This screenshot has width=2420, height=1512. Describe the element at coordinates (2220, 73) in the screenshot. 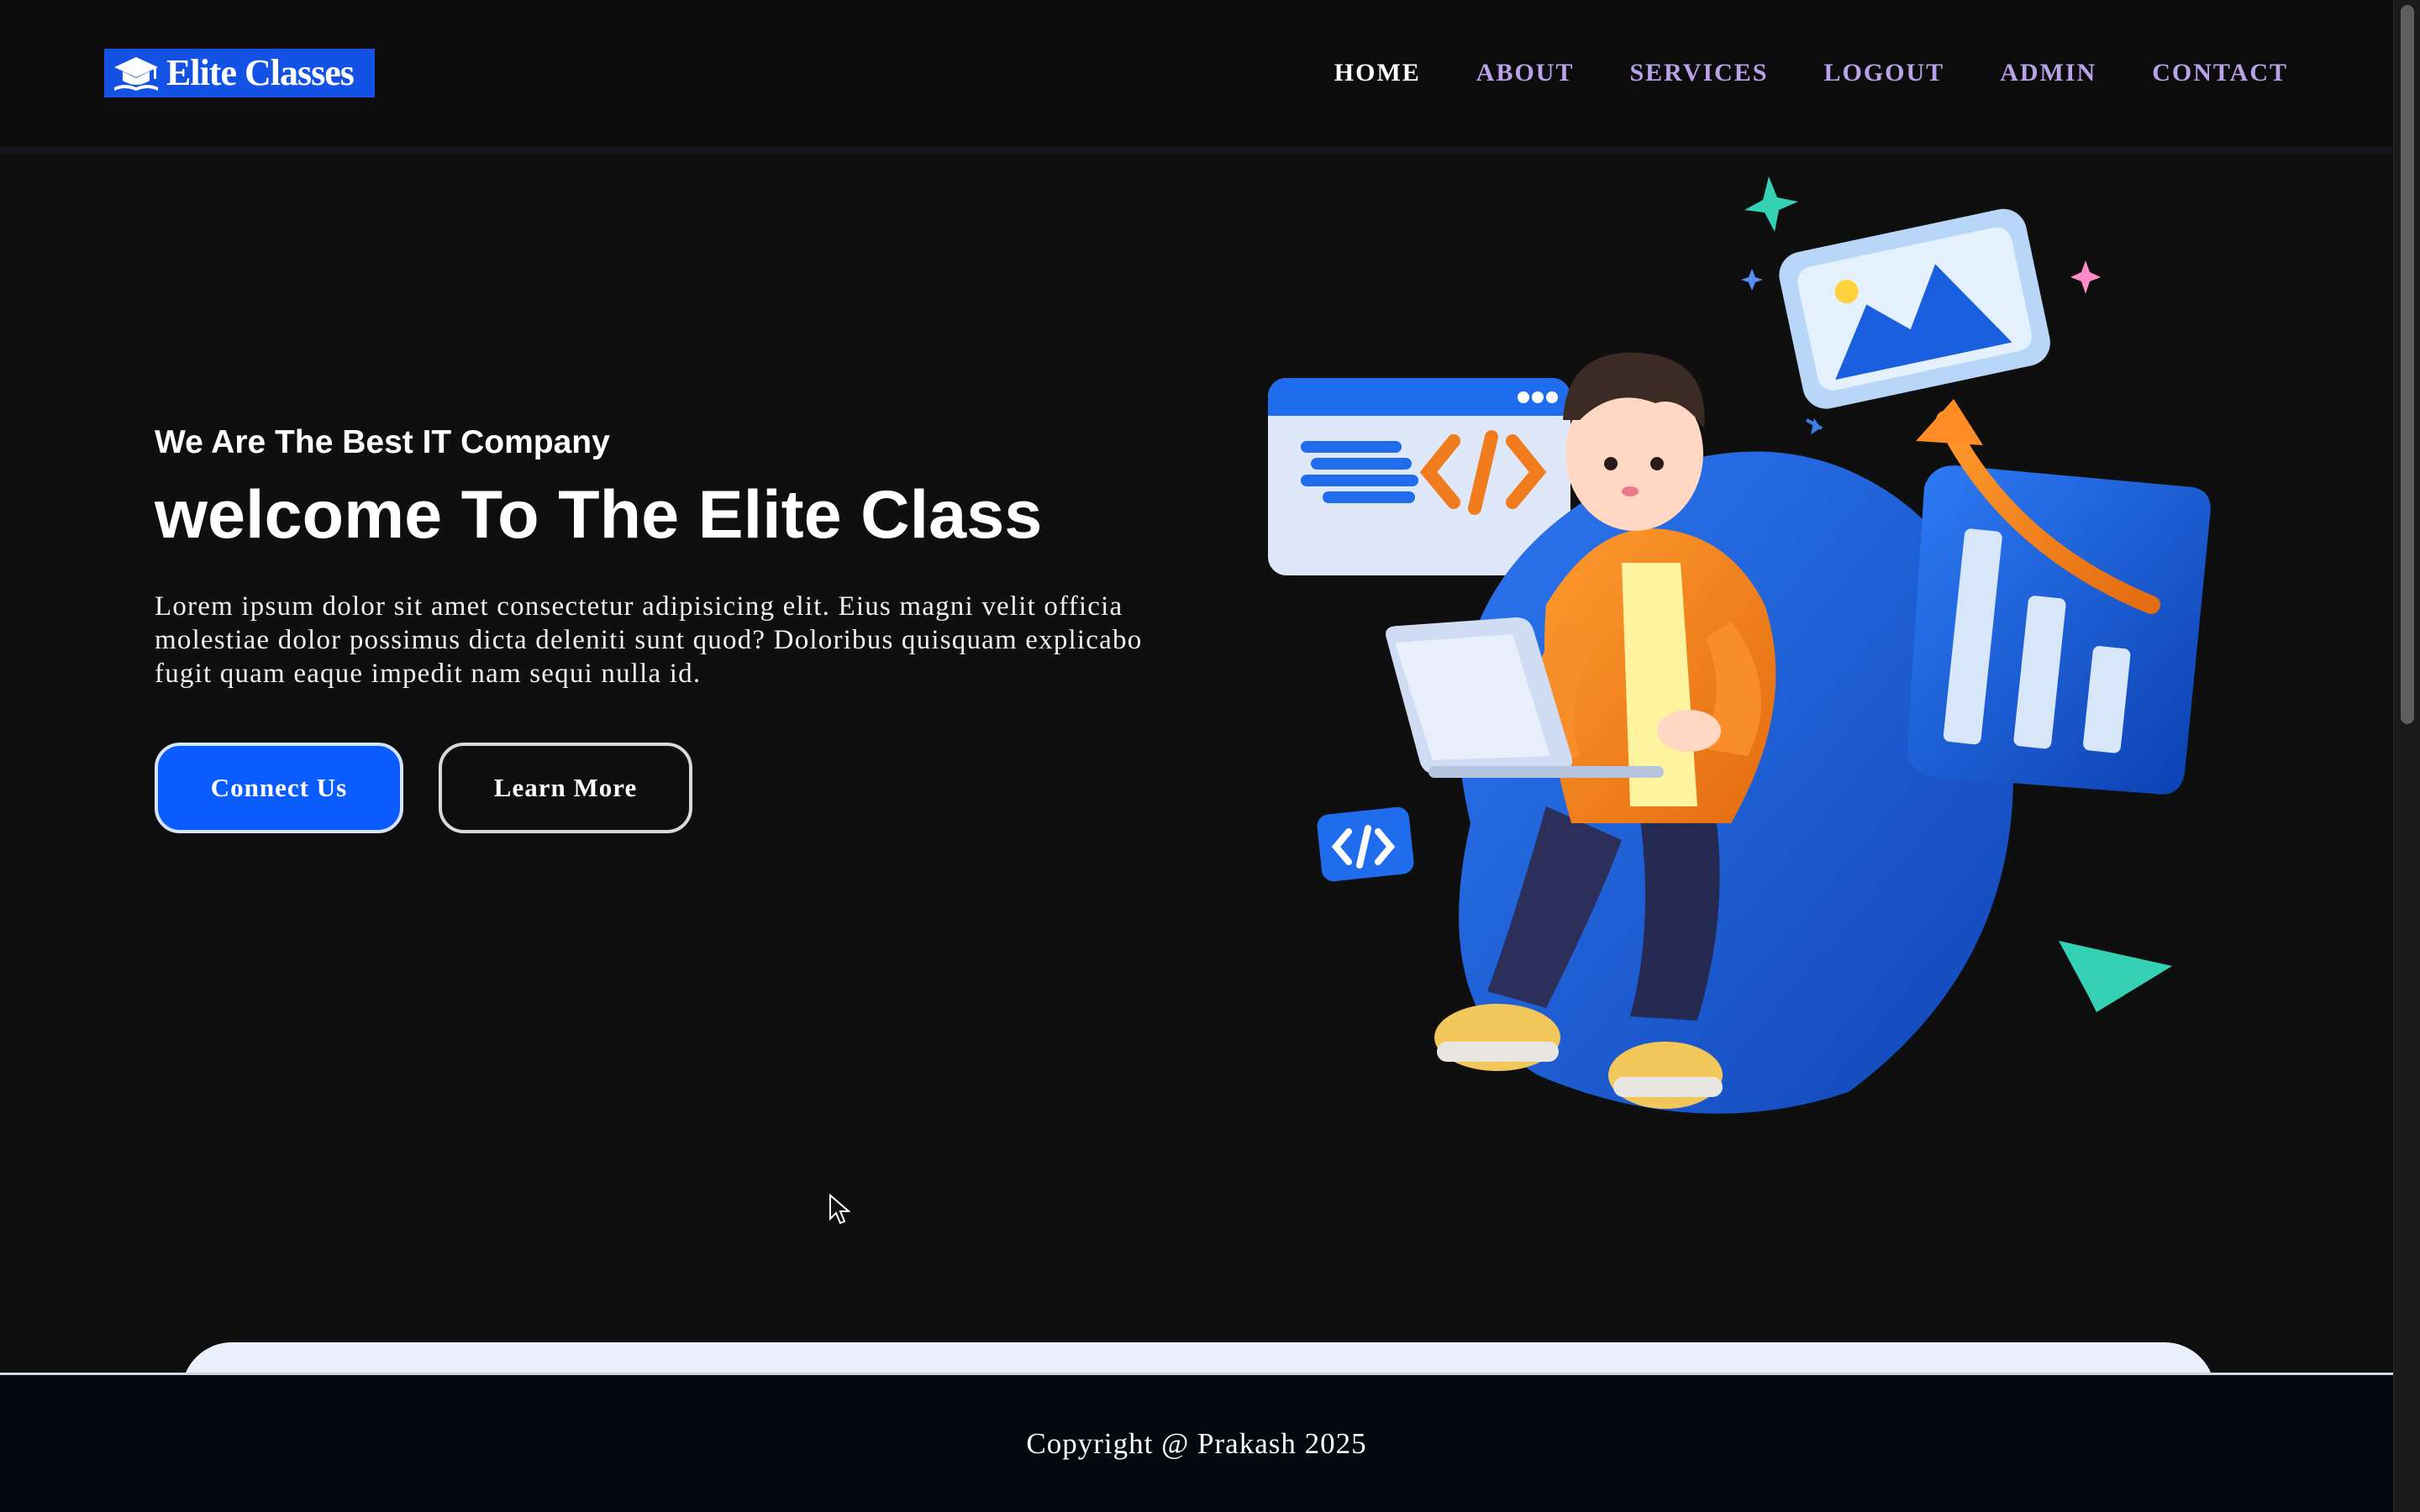

I see `nav-contact: CONTACT` at that location.